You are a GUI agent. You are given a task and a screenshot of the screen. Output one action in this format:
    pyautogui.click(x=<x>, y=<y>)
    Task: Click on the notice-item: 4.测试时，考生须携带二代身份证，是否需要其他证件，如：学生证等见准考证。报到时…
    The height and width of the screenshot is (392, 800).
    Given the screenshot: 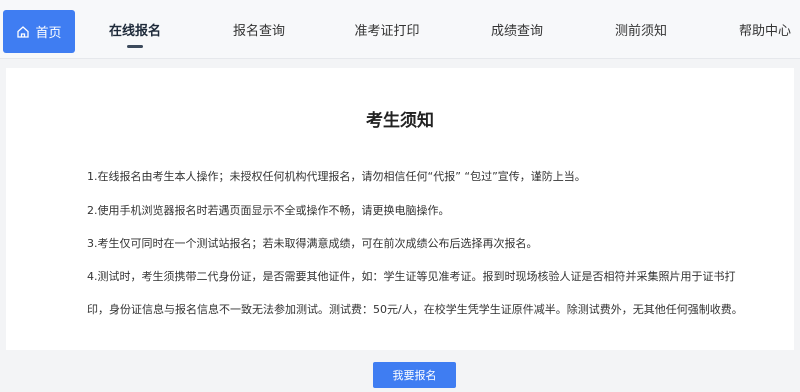 What is the action you would take?
    pyautogui.click(x=411, y=276)
    